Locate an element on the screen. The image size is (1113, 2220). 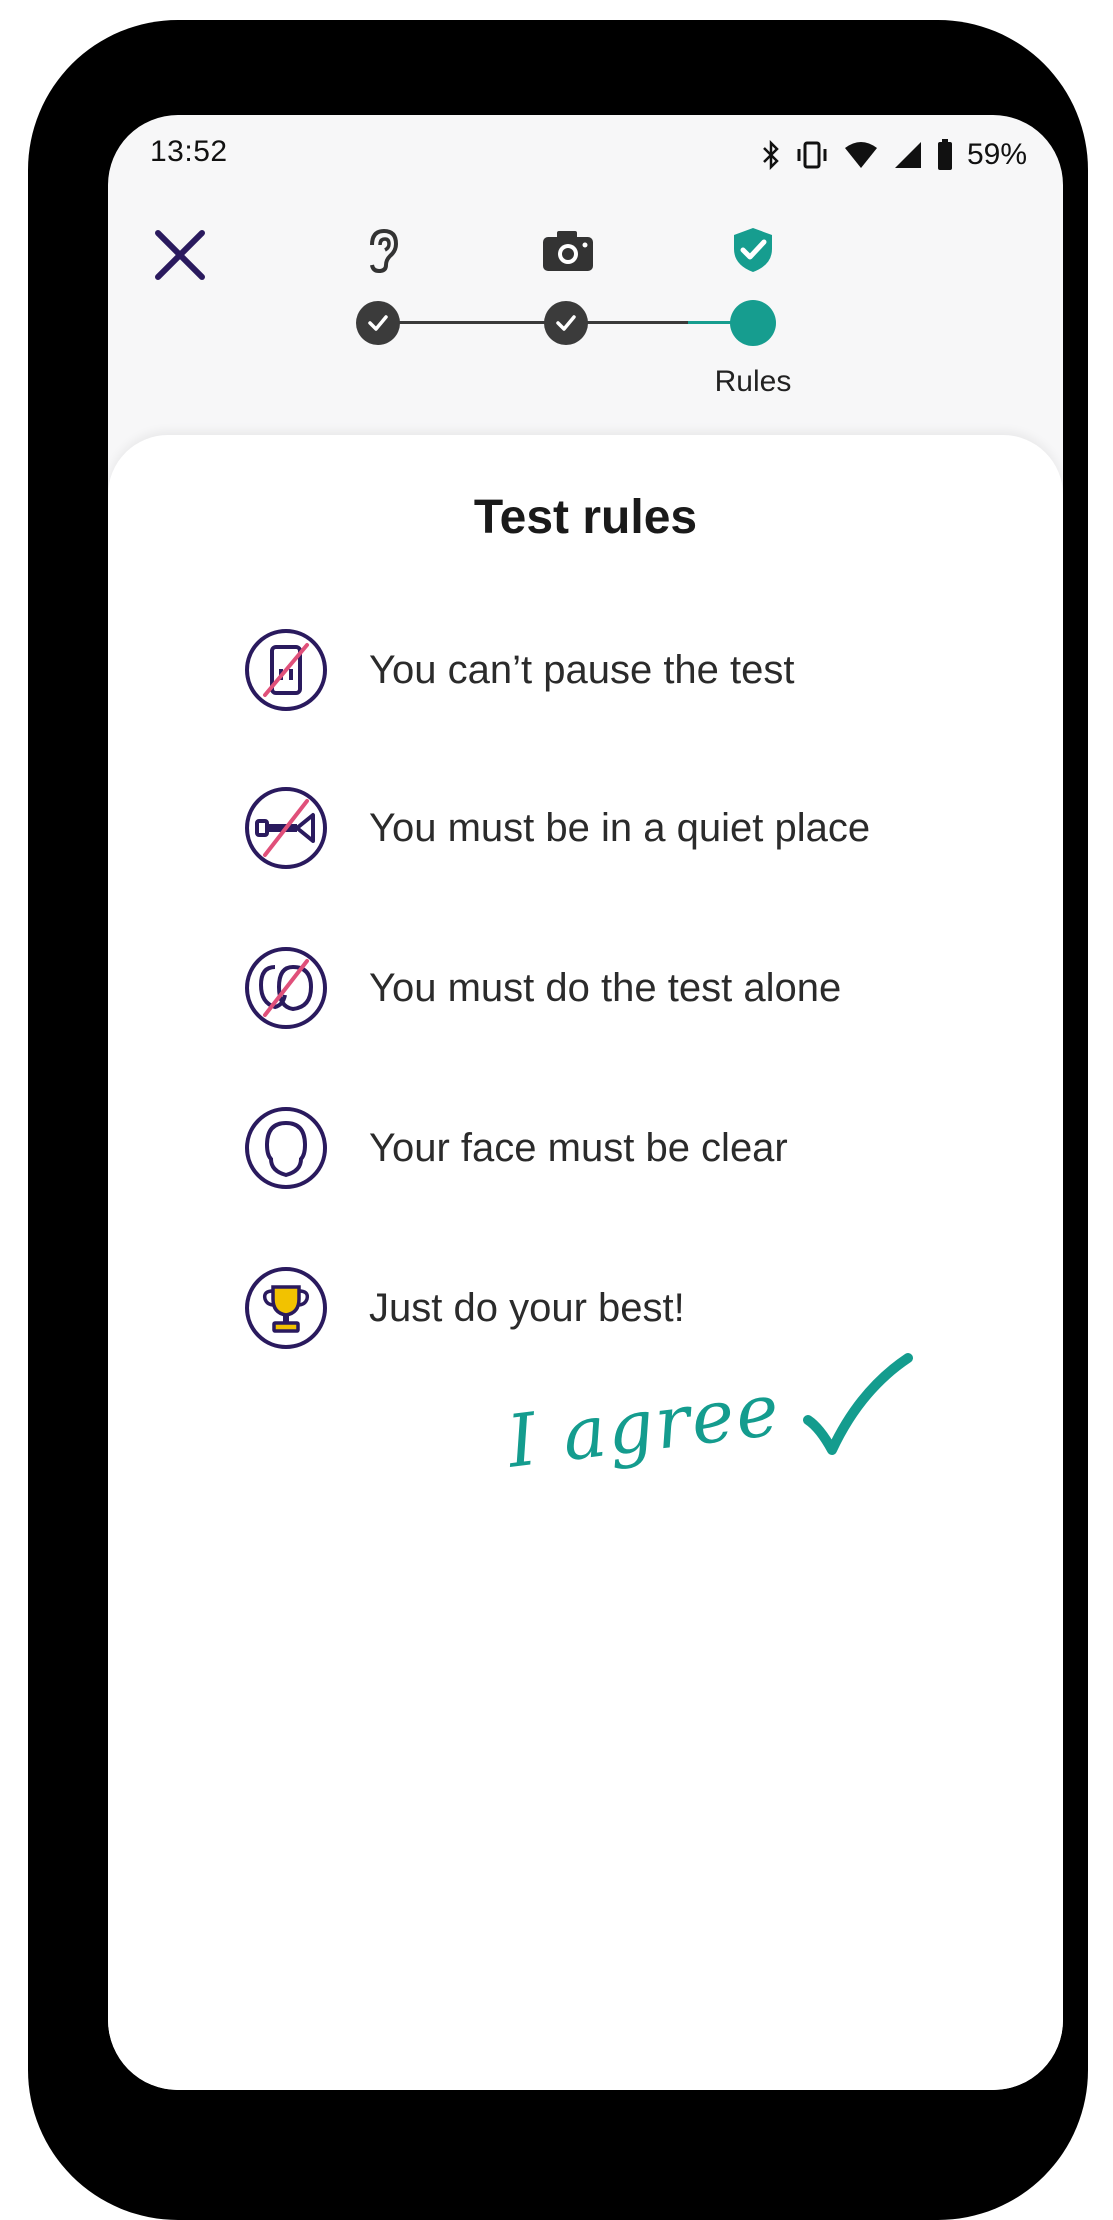
rule-text: You can’t pause the test is located at coordinates (582, 669).